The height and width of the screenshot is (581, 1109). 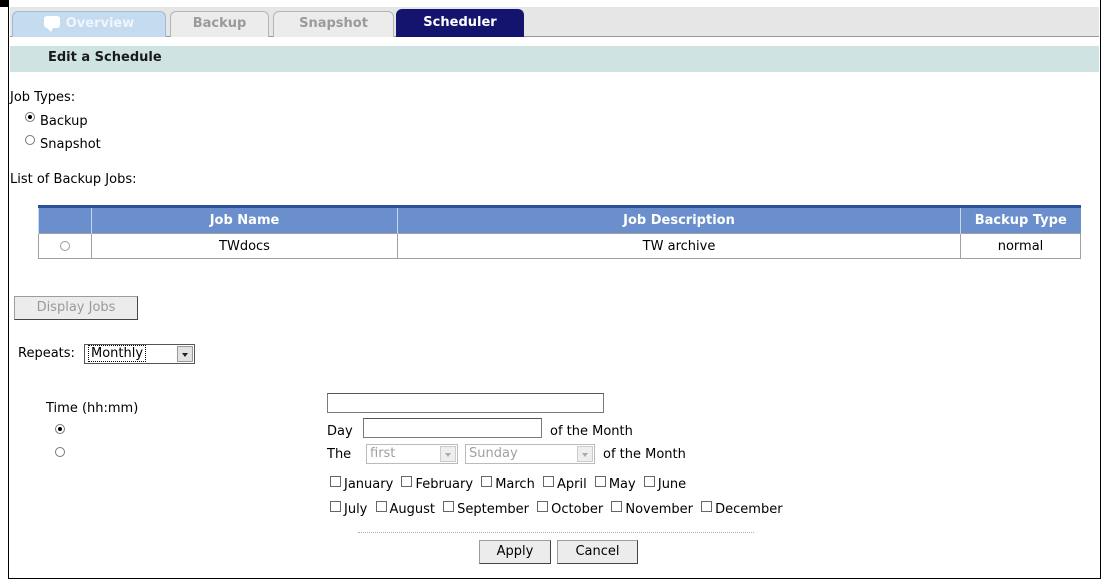 I want to click on month-july-checkbox, so click(x=335, y=506).